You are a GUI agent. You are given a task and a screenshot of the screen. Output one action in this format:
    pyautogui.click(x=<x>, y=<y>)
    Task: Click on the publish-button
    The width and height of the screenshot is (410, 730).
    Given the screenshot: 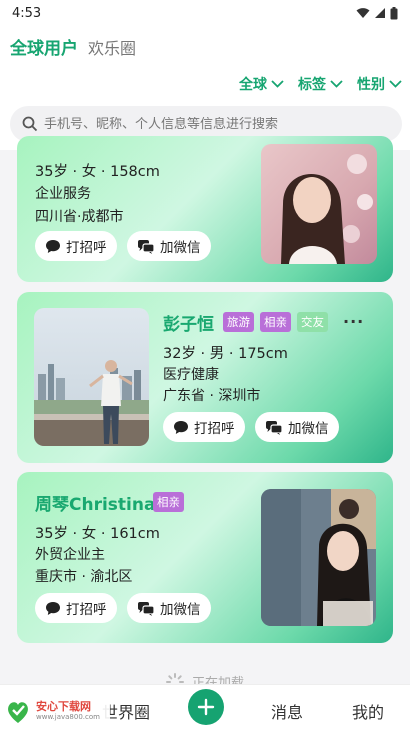 What is the action you would take?
    pyautogui.click(x=206, y=707)
    